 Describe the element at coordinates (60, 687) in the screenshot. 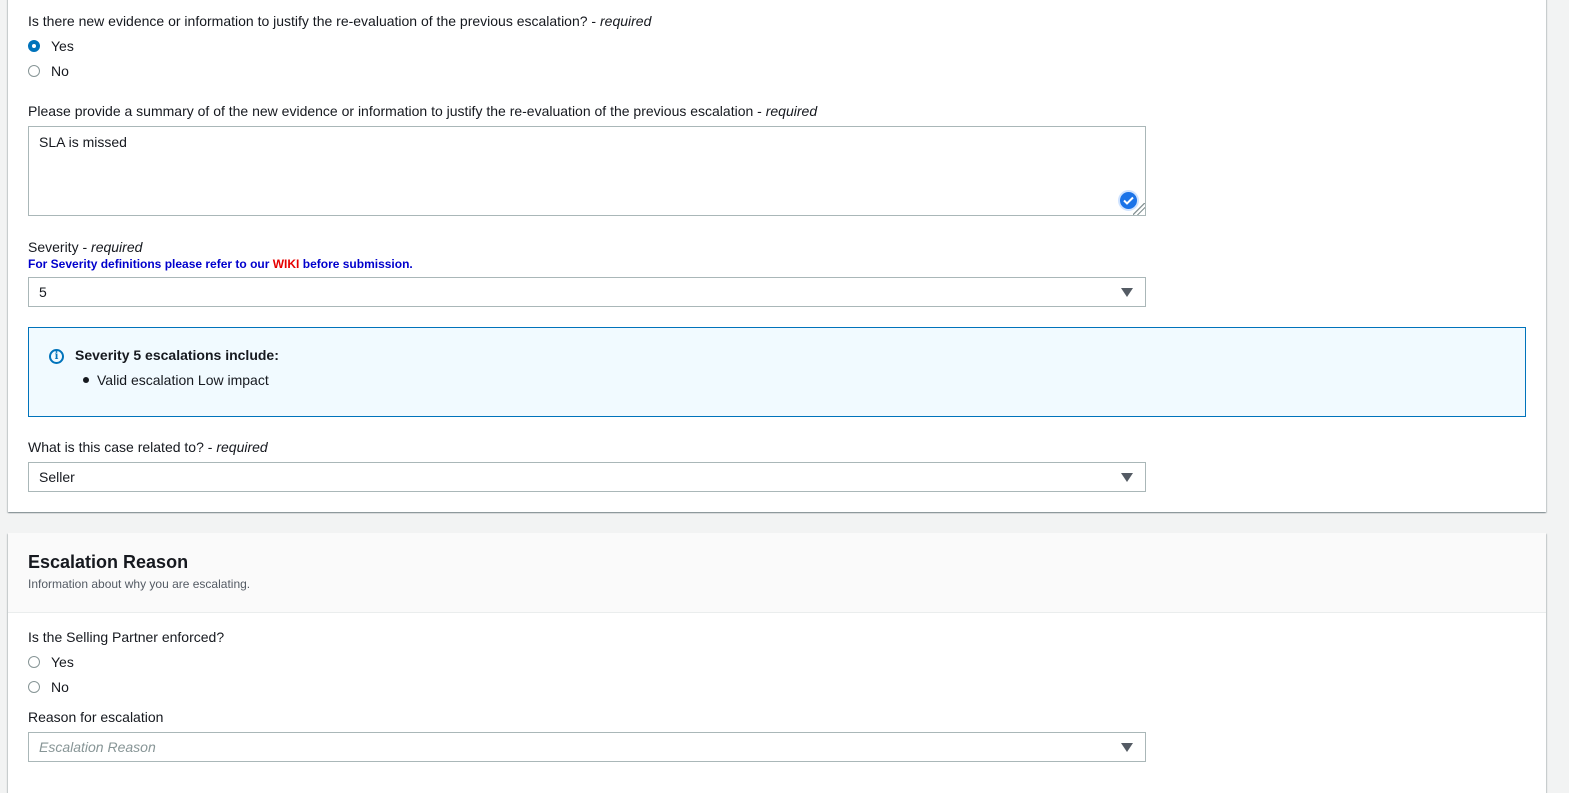

I see `enforced-no-label: No` at that location.